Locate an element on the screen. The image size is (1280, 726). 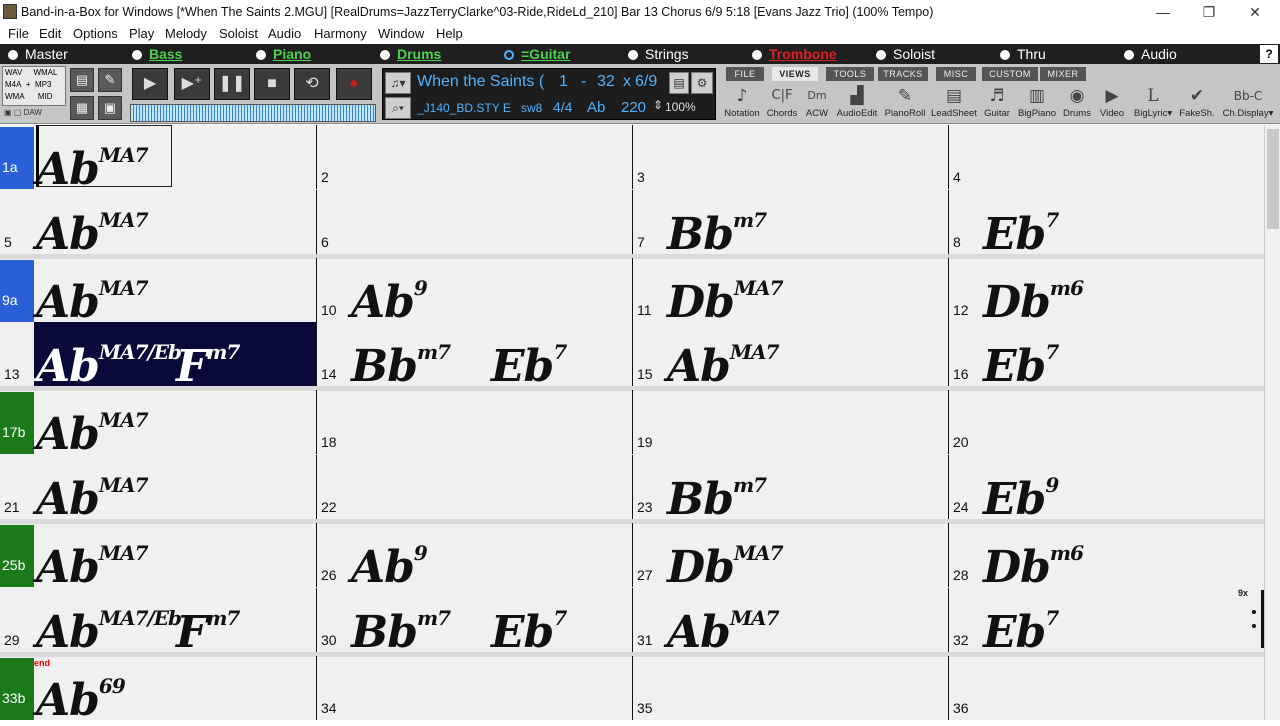
tab-tools: TOOLS is located at coordinates (850, 74).